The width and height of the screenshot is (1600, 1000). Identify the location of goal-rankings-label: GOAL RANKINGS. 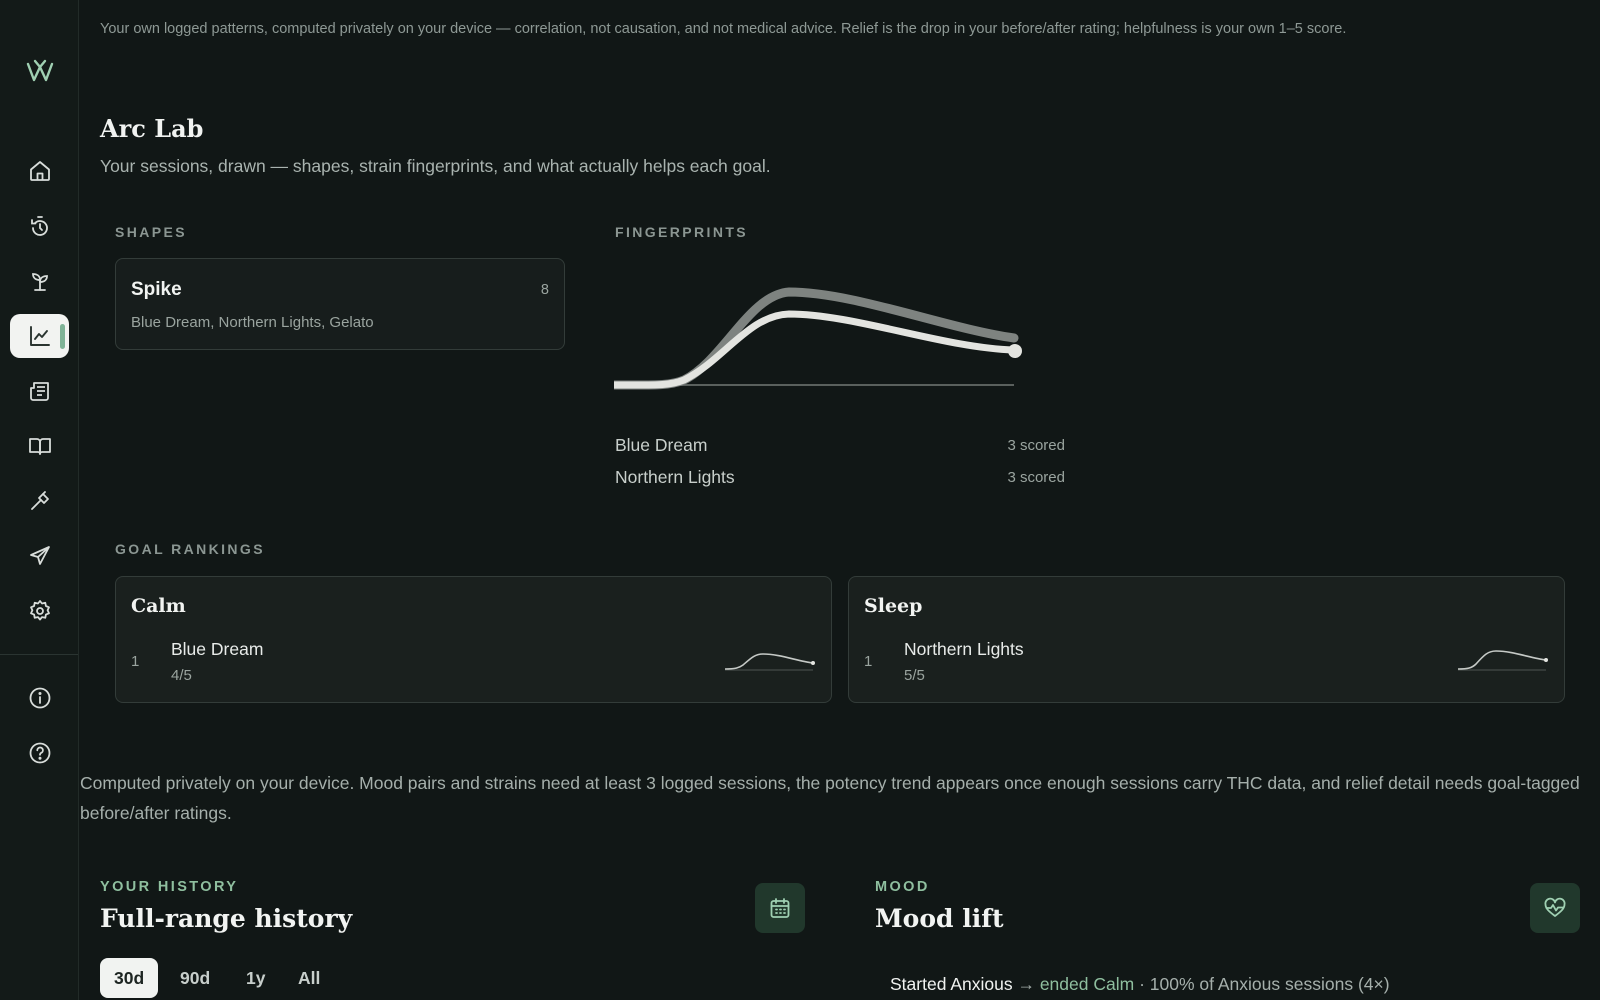
(190, 549).